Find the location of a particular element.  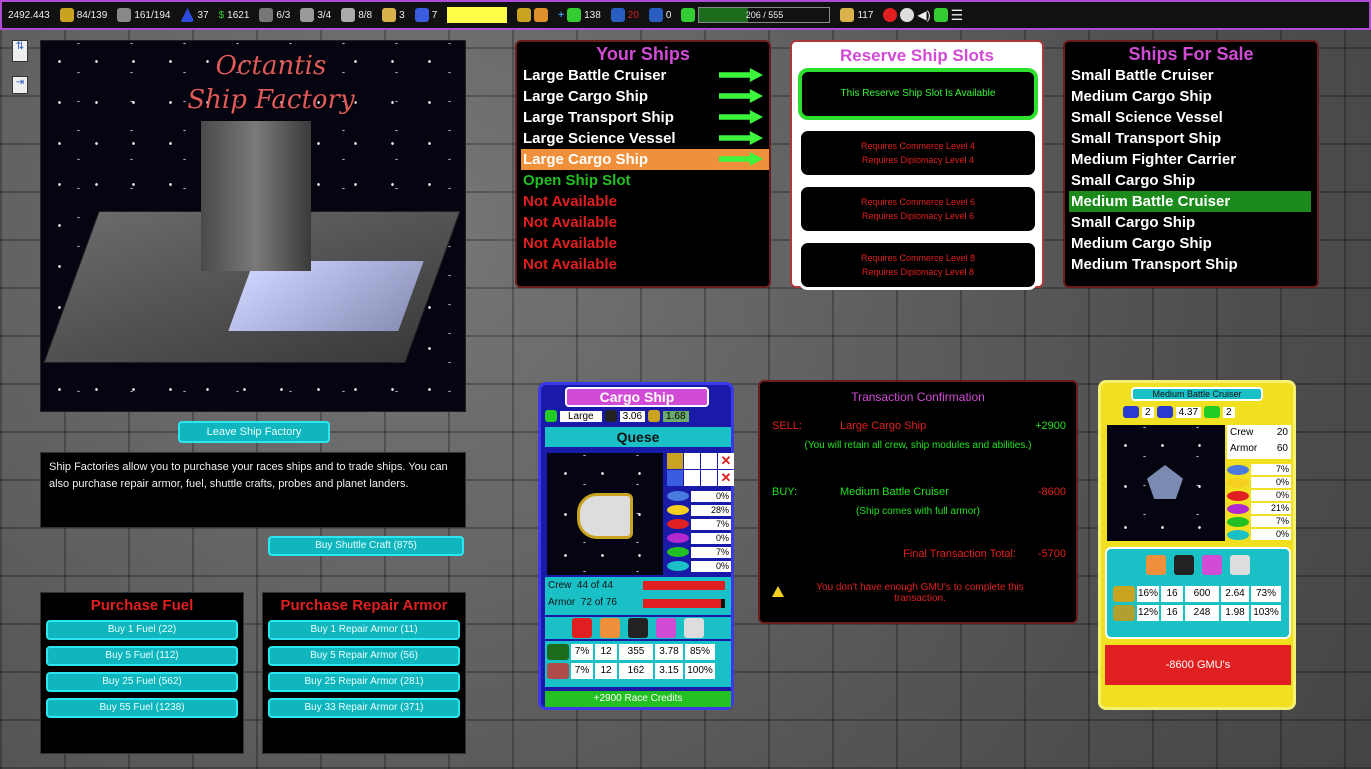

last-stat: 117 is located at coordinates (856, 15).